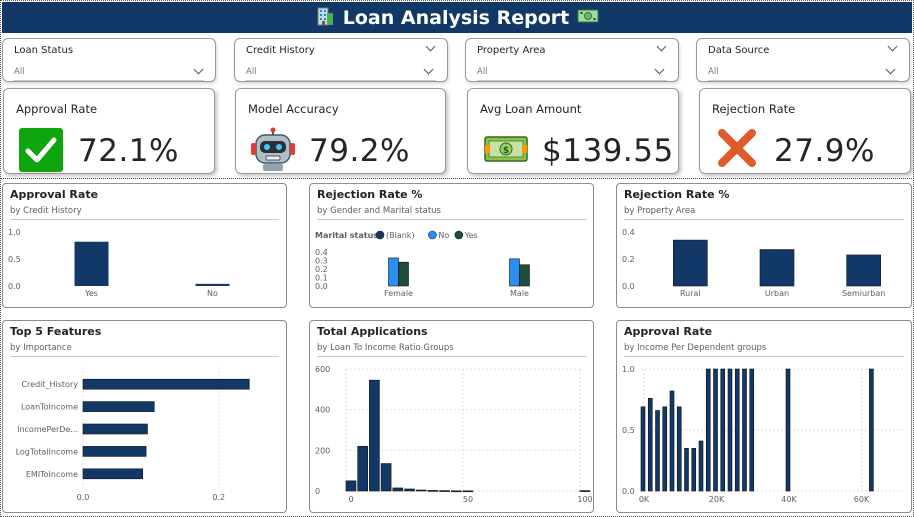  Describe the element at coordinates (359, 151) in the screenshot. I see `kpi-value: 79.2%` at that location.